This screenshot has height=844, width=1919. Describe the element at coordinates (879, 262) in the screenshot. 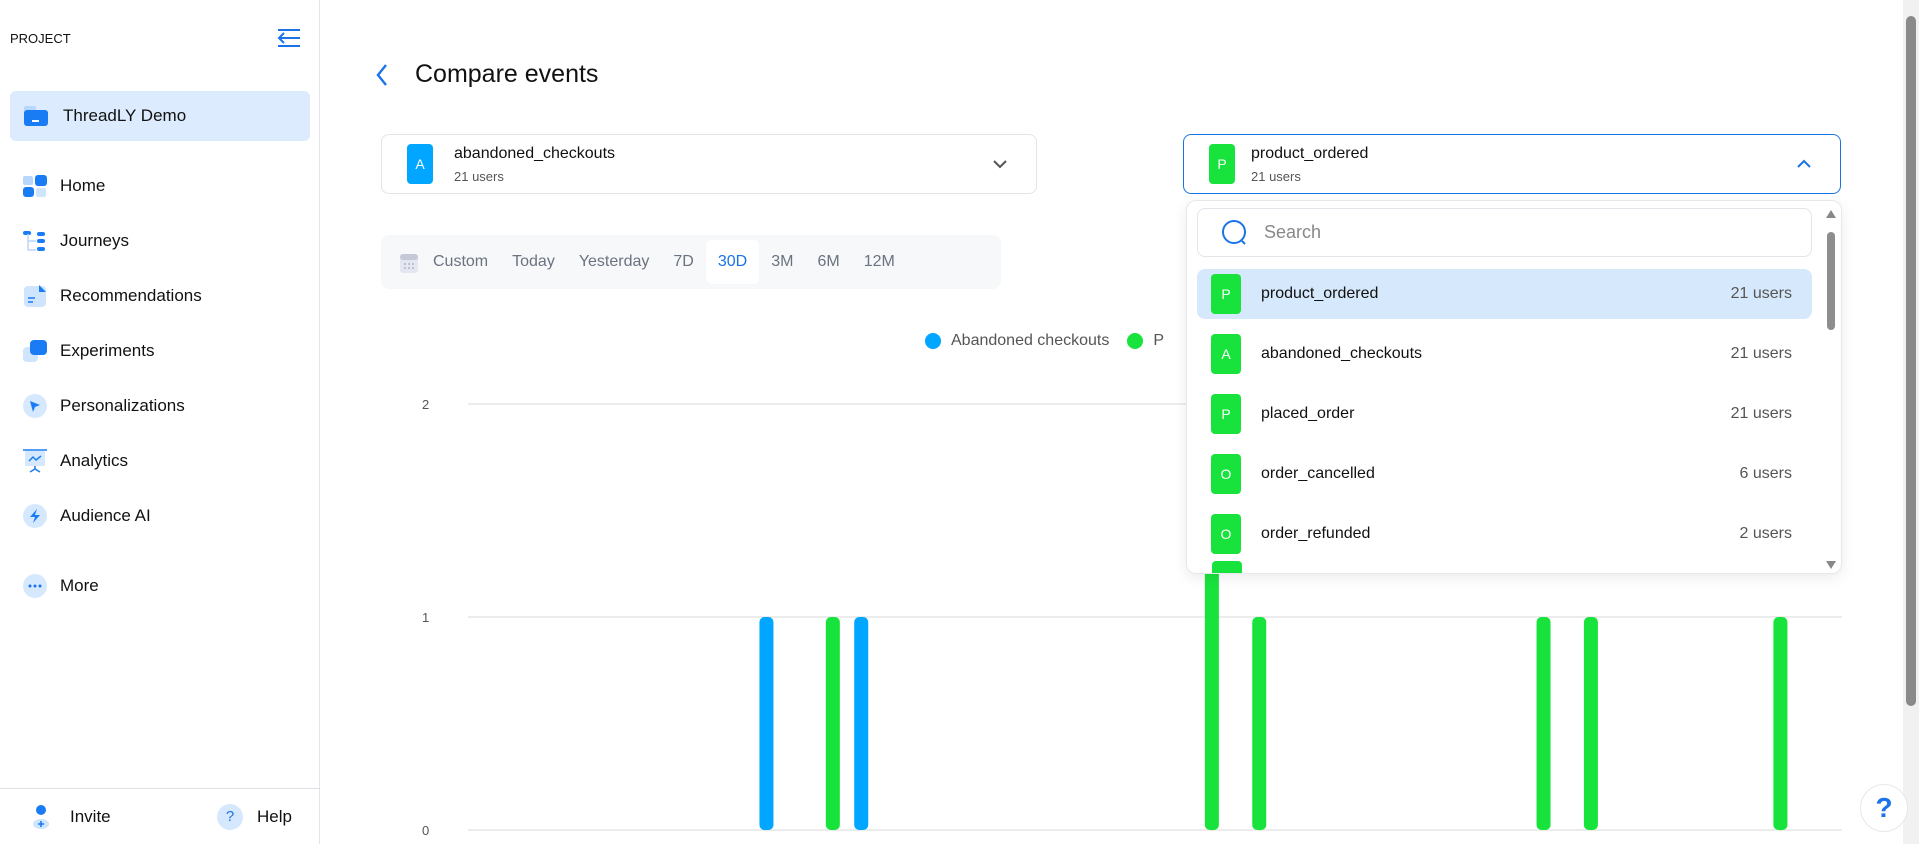

I see `date-option-12m: 12M` at that location.